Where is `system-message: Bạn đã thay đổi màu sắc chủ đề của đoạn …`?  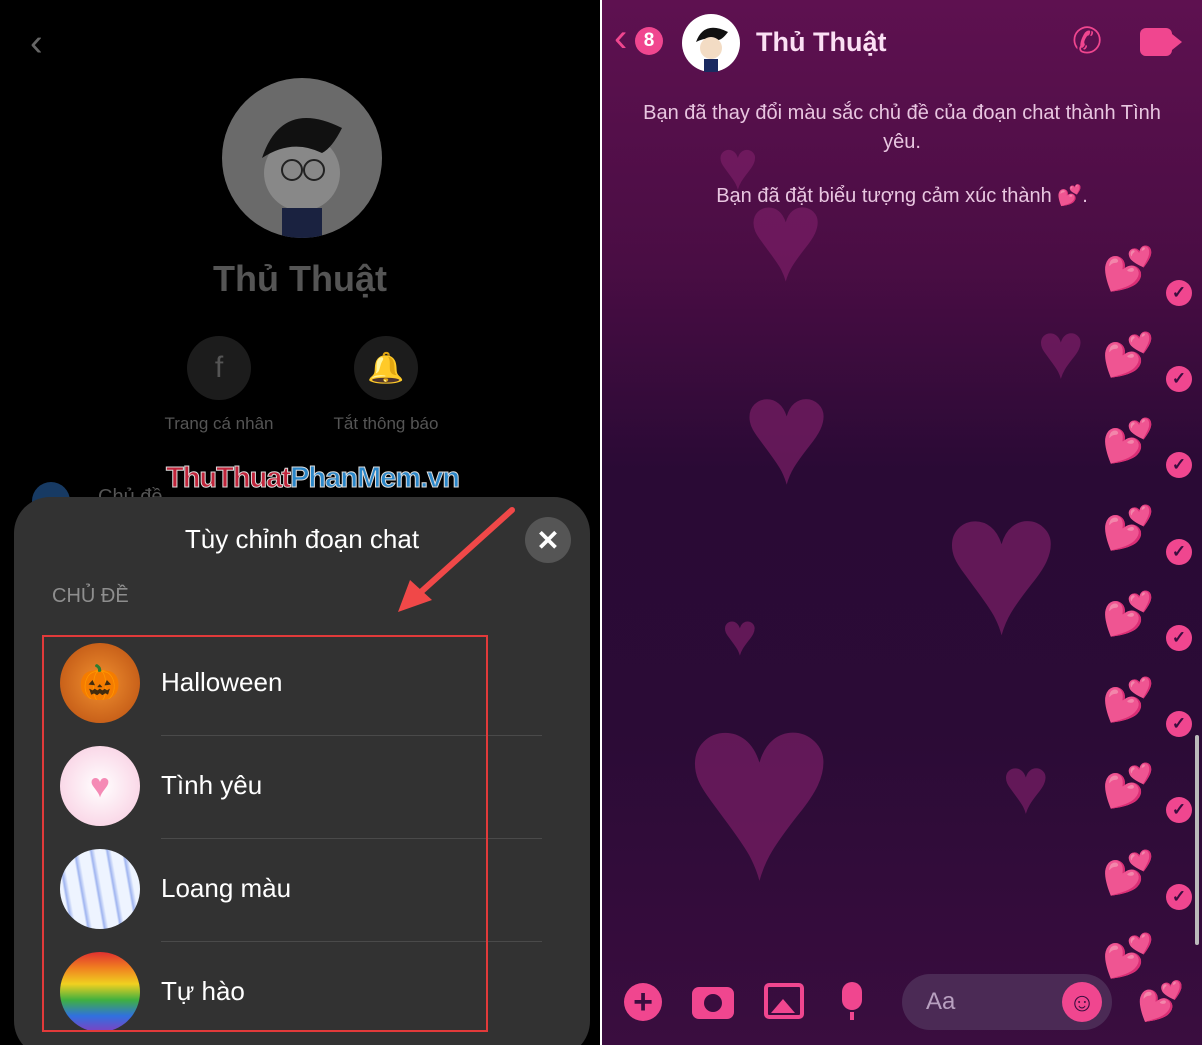
system-message: Bạn đã thay đổi màu sắc chủ đề của đoạn … is located at coordinates (902, 127).